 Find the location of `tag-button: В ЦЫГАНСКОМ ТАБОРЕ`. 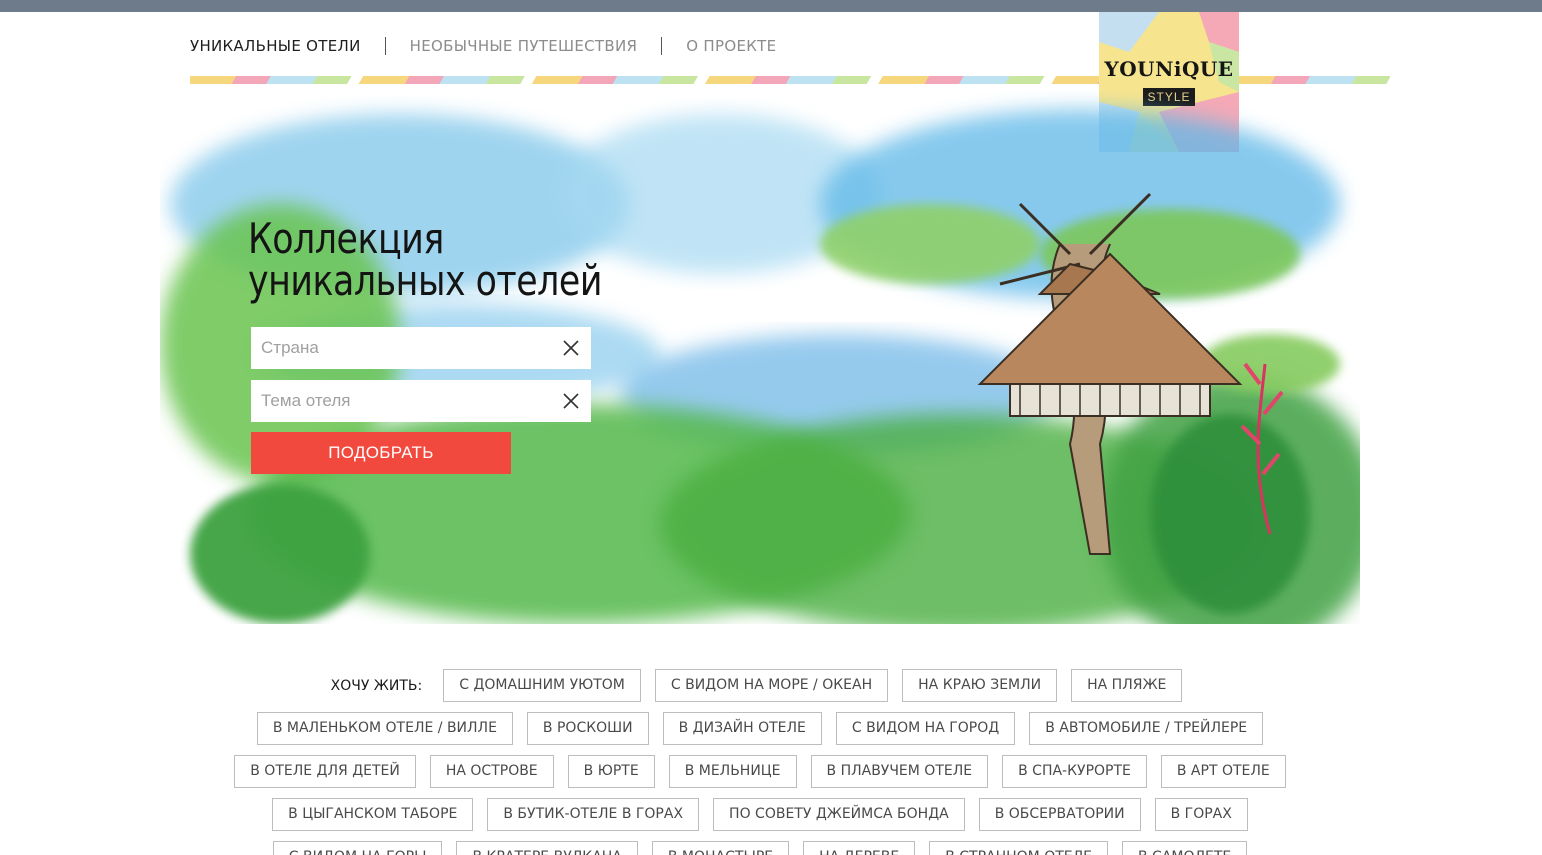

tag-button: В ЦЫГАНСКОМ ТАБОРЕ is located at coordinates (373, 814).